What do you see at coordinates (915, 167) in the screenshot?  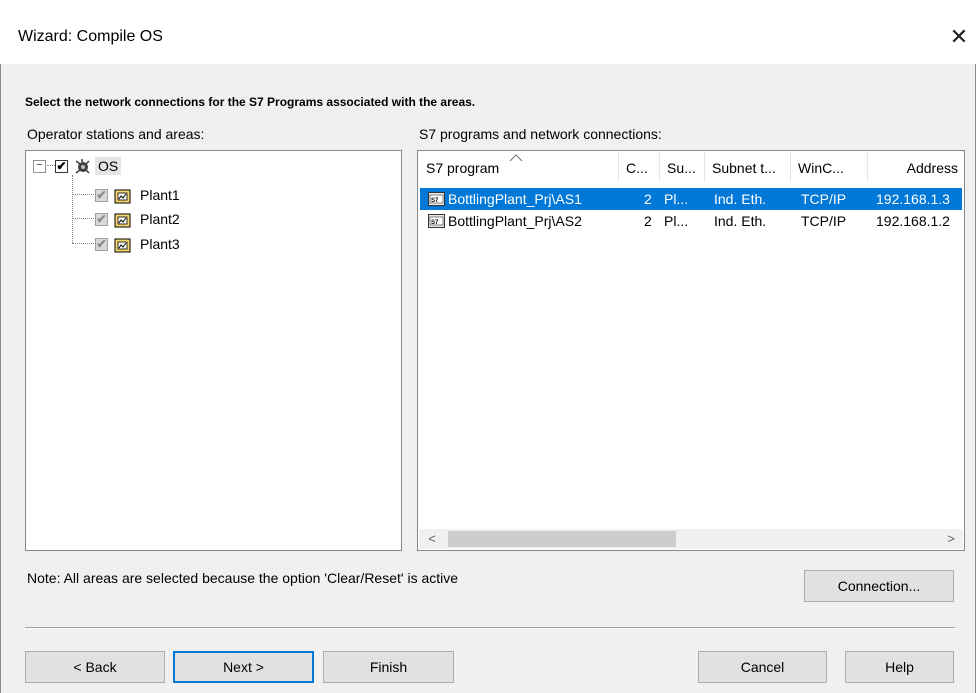 I see `column-header-address: Address` at bounding box center [915, 167].